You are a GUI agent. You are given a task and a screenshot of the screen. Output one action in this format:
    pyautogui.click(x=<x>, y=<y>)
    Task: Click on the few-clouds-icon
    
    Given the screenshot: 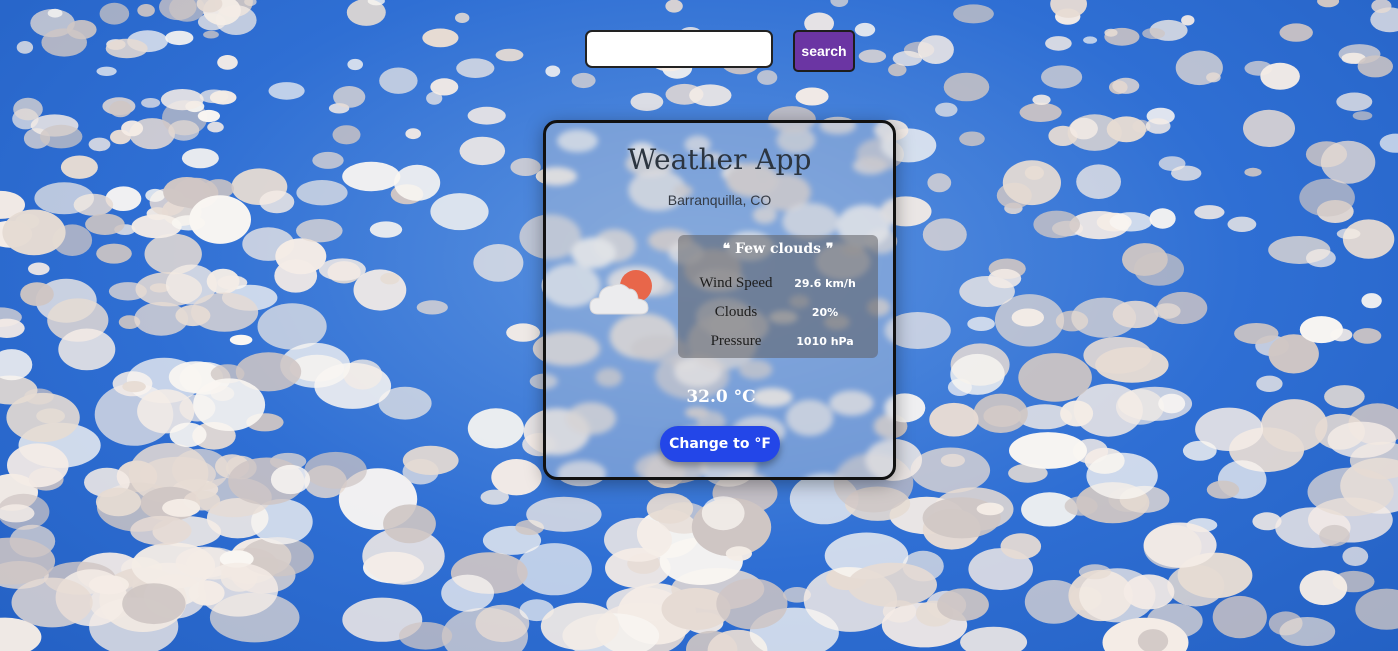 What is the action you would take?
    pyautogui.click(x=620, y=292)
    